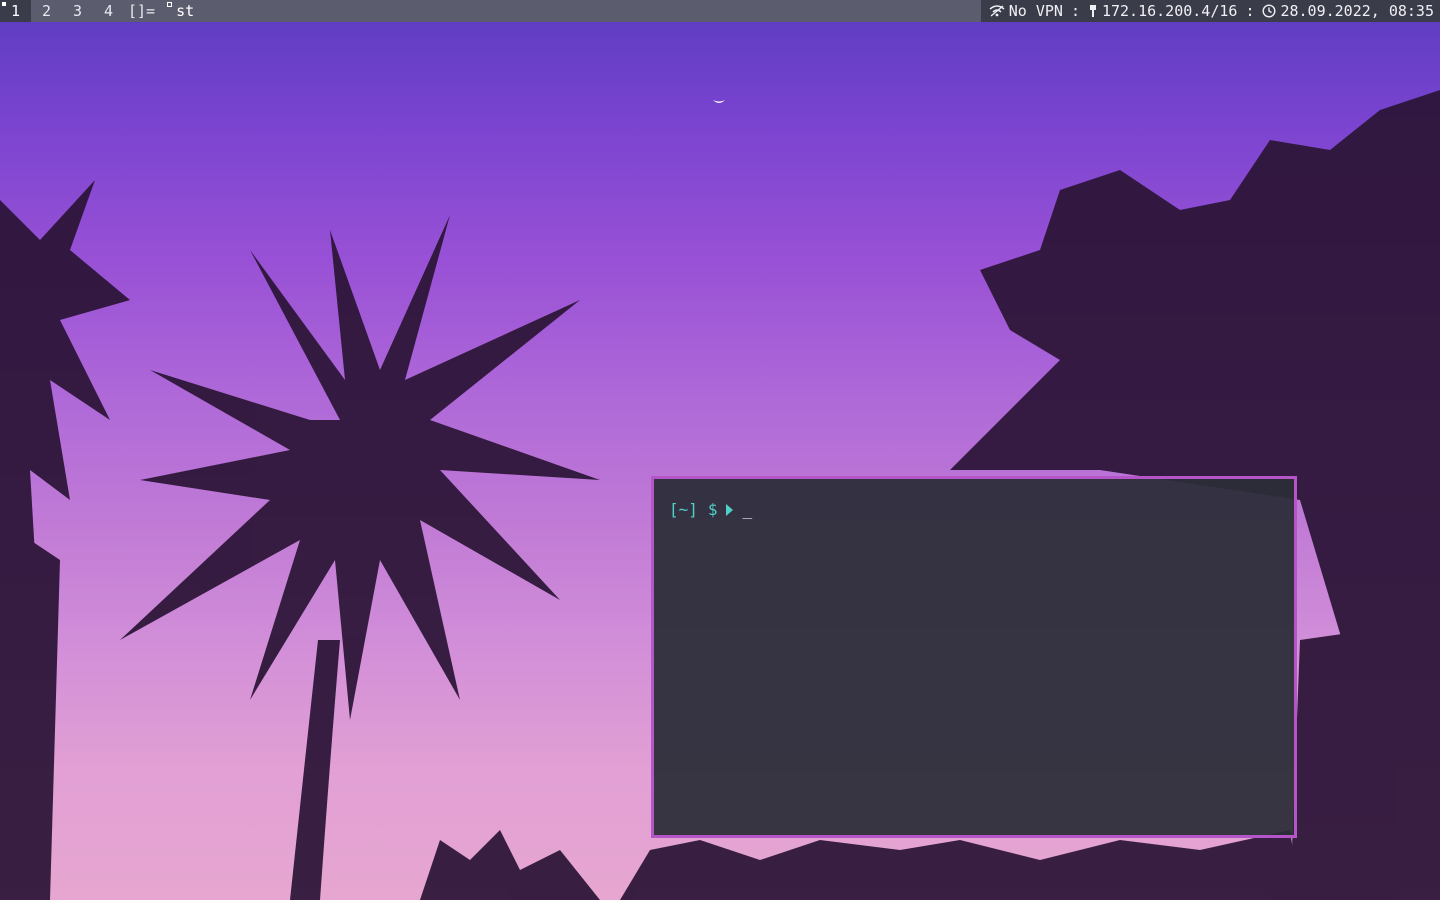  I want to click on occupied-indicator, so click(4, 4).